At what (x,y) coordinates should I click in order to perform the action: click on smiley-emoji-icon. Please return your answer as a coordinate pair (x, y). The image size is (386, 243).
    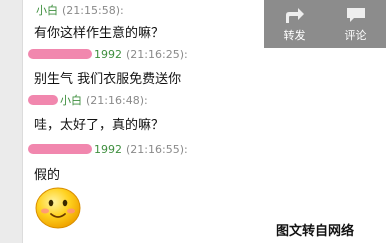
    Looking at the image, I should click on (58, 208).